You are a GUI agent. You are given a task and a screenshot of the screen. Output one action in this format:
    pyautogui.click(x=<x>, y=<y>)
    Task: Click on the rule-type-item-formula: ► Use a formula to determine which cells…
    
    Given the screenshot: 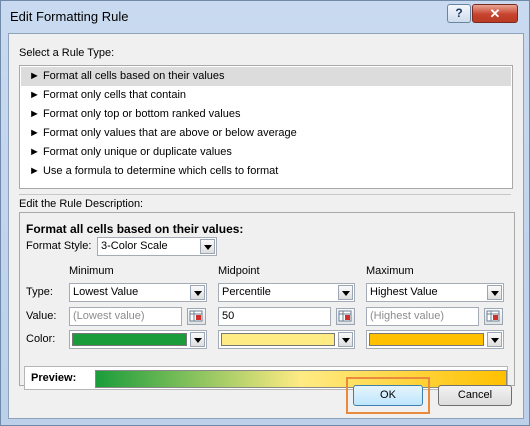 What is the action you would take?
    pyautogui.click(x=266, y=171)
    